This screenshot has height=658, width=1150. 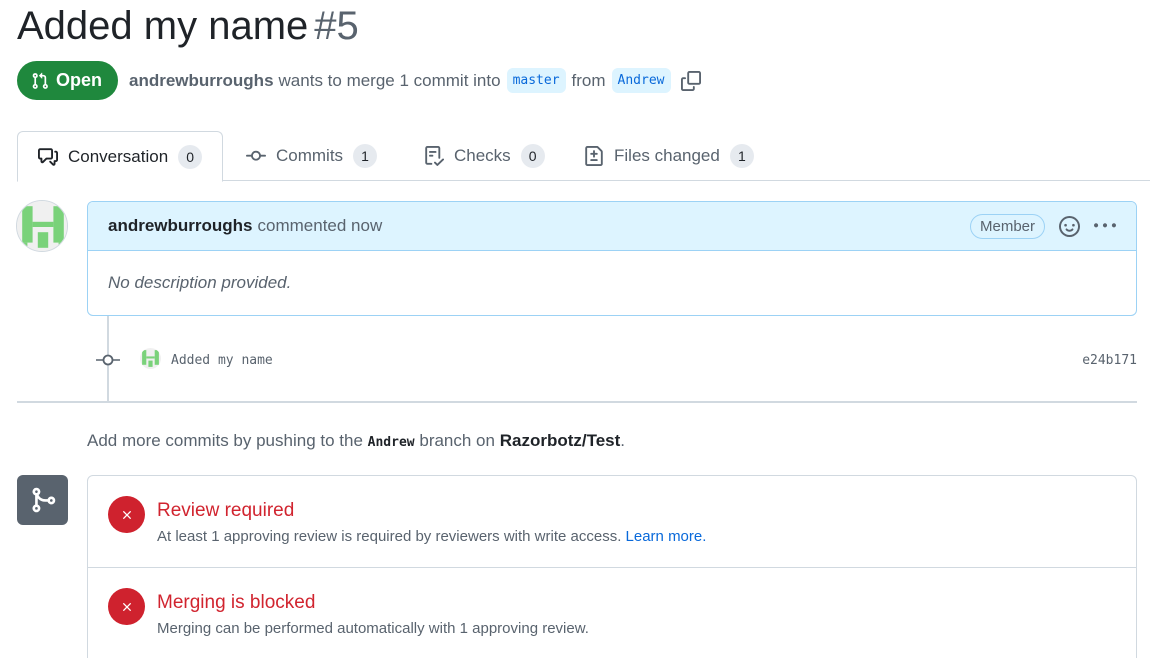 I want to click on pr-state-label: Open, so click(x=79, y=80).